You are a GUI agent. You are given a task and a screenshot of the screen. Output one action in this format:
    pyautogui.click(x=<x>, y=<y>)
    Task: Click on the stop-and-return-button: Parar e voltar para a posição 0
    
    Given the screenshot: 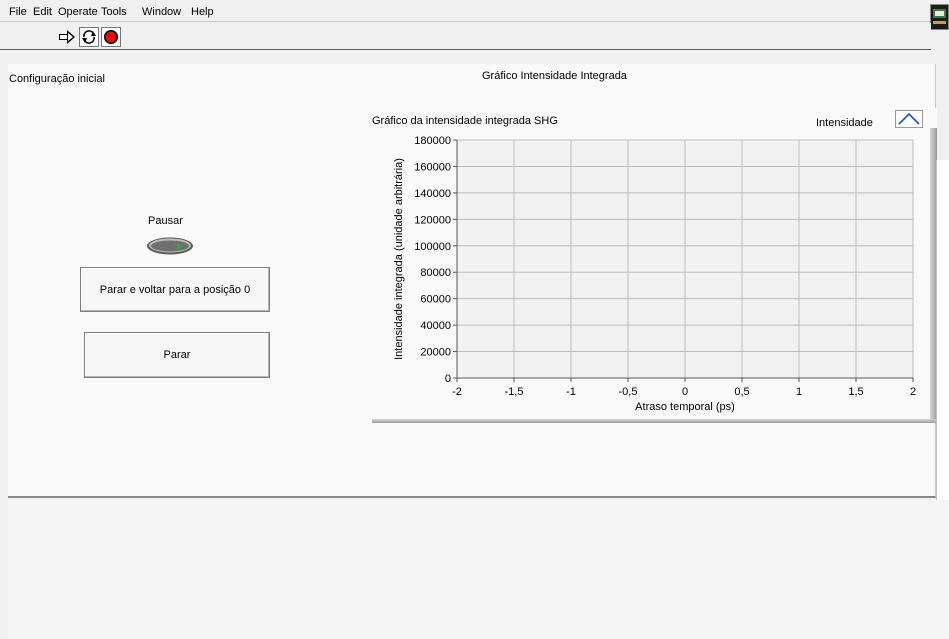 What is the action you would take?
    pyautogui.click(x=175, y=289)
    